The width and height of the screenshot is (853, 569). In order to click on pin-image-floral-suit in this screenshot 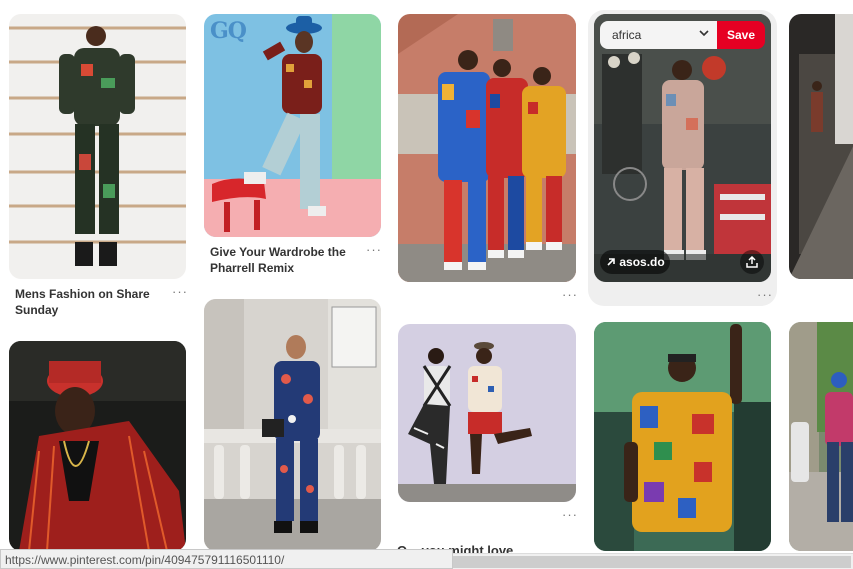, I will do `click(292, 425)`.